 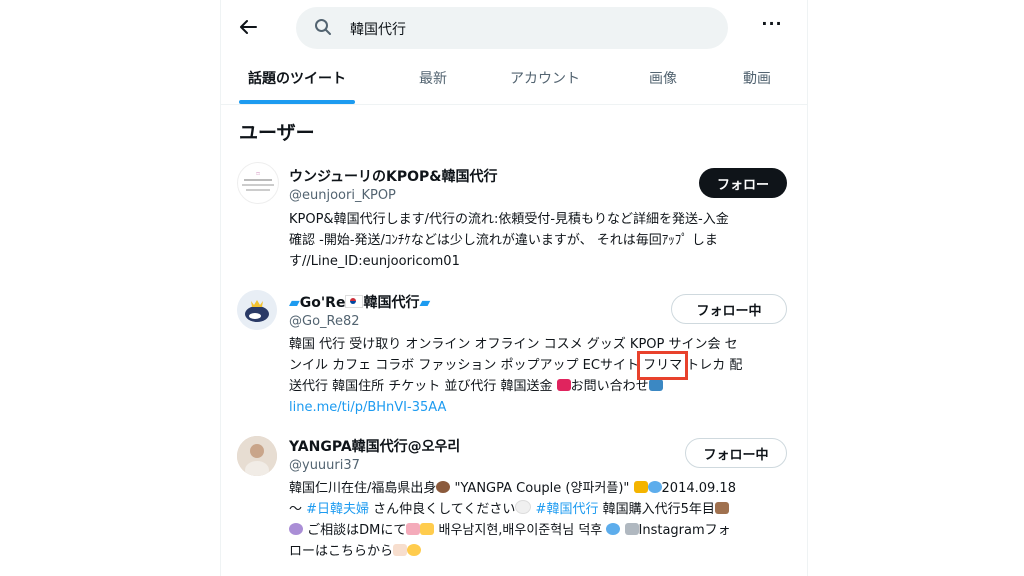 What do you see at coordinates (342, 195) in the screenshot?
I see `user-handle: @eunjoori_KPOP` at bounding box center [342, 195].